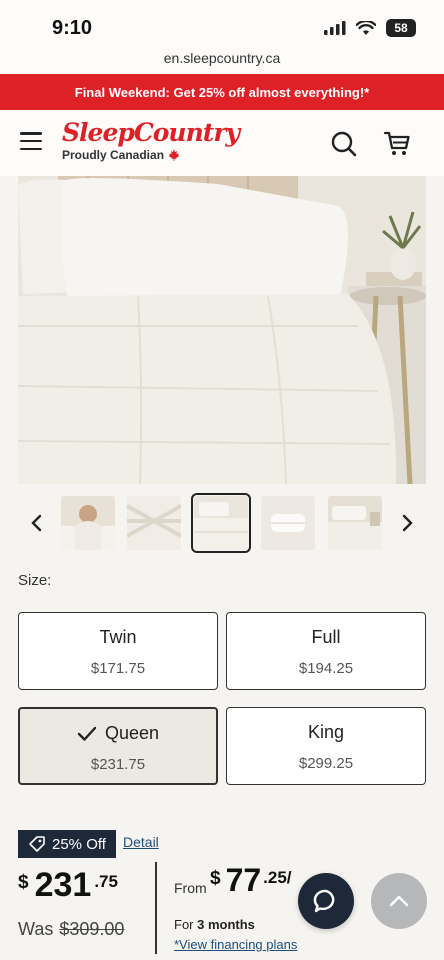 This screenshot has height=960, width=444. What do you see at coordinates (35, 580) in the screenshot?
I see `size-label: Size:` at bounding box center [35, 580].